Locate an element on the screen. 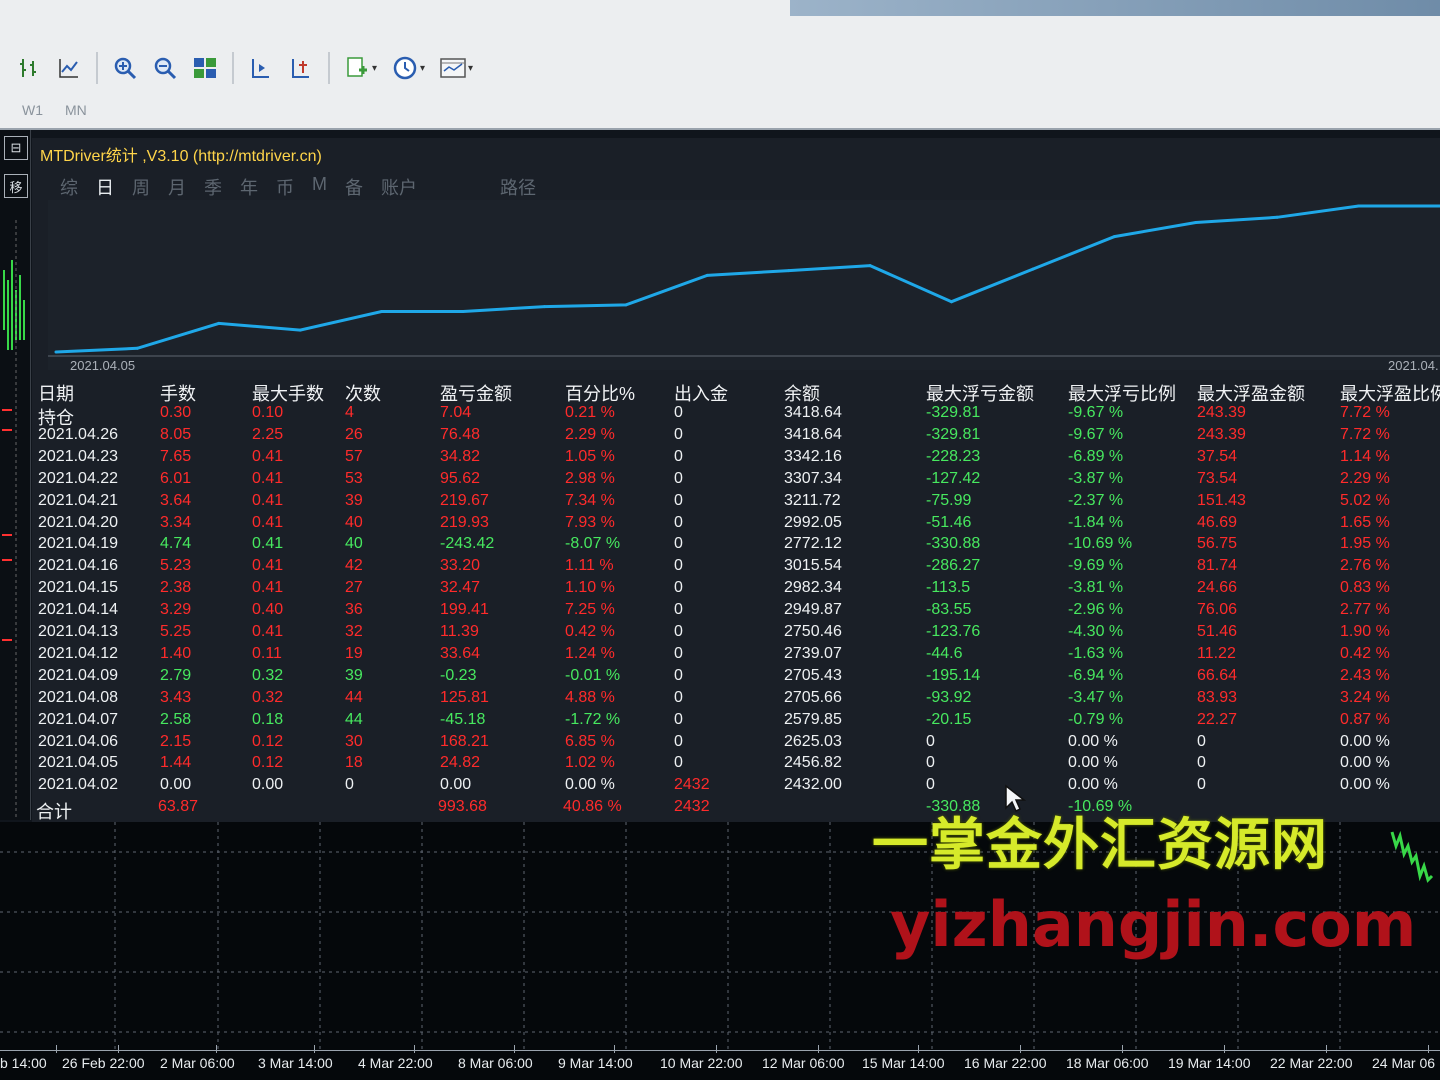  table-row-label: 2021.04.26 is located at coordinates (78, 434).